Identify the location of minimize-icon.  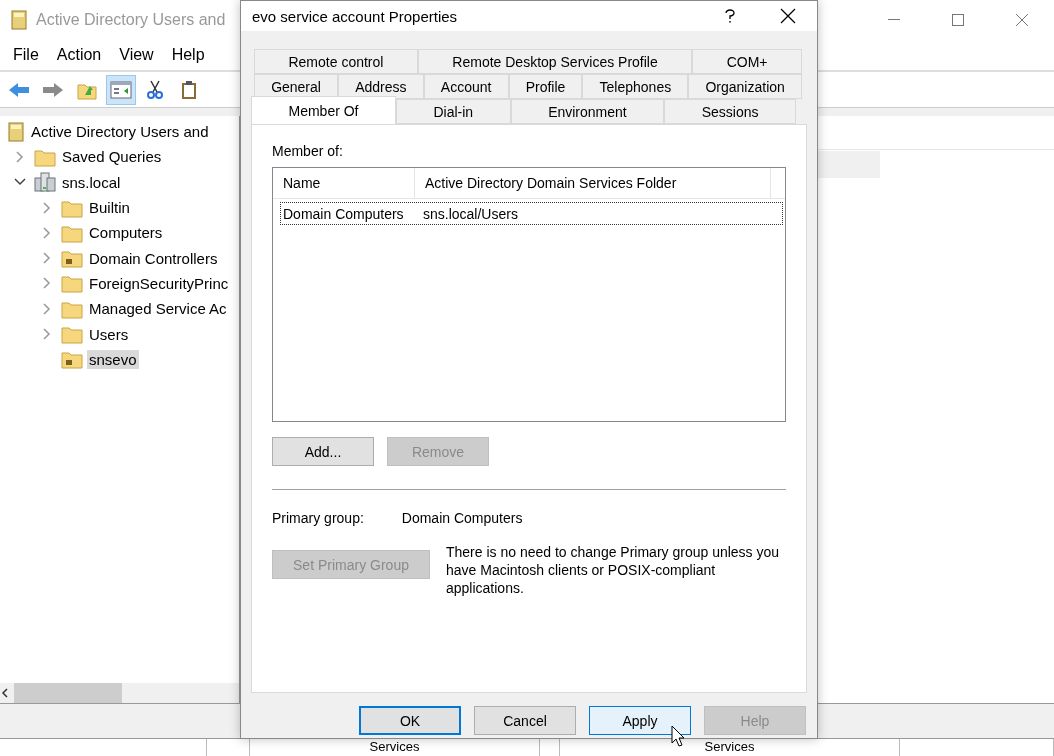
(894, 20).